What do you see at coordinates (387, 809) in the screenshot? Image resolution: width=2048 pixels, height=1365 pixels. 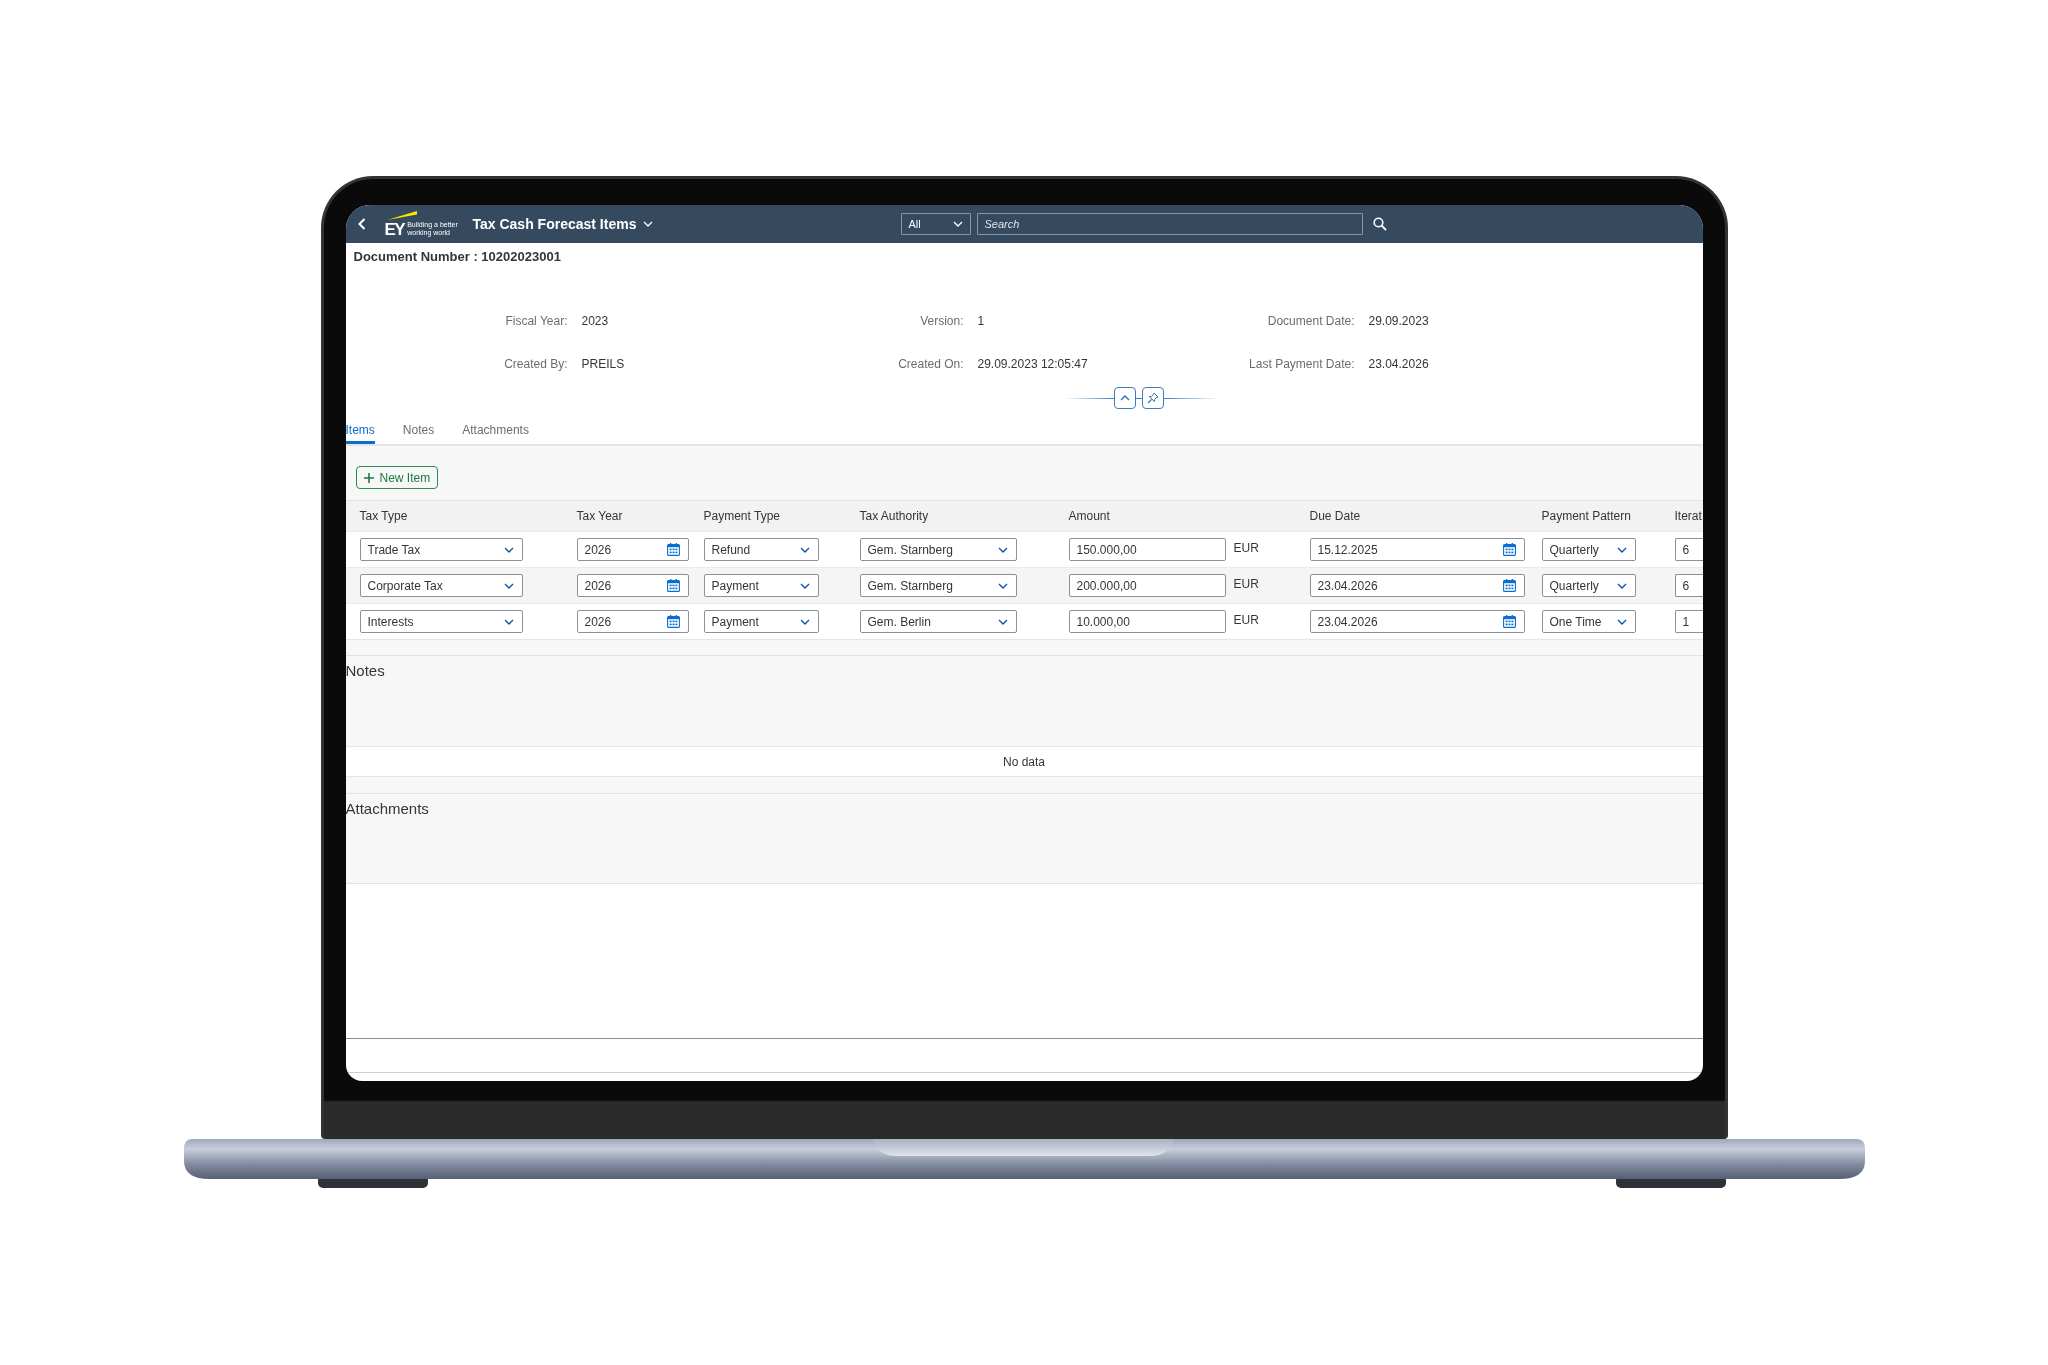 I see `section-title: Attachments` at bounding box center [387, 809].